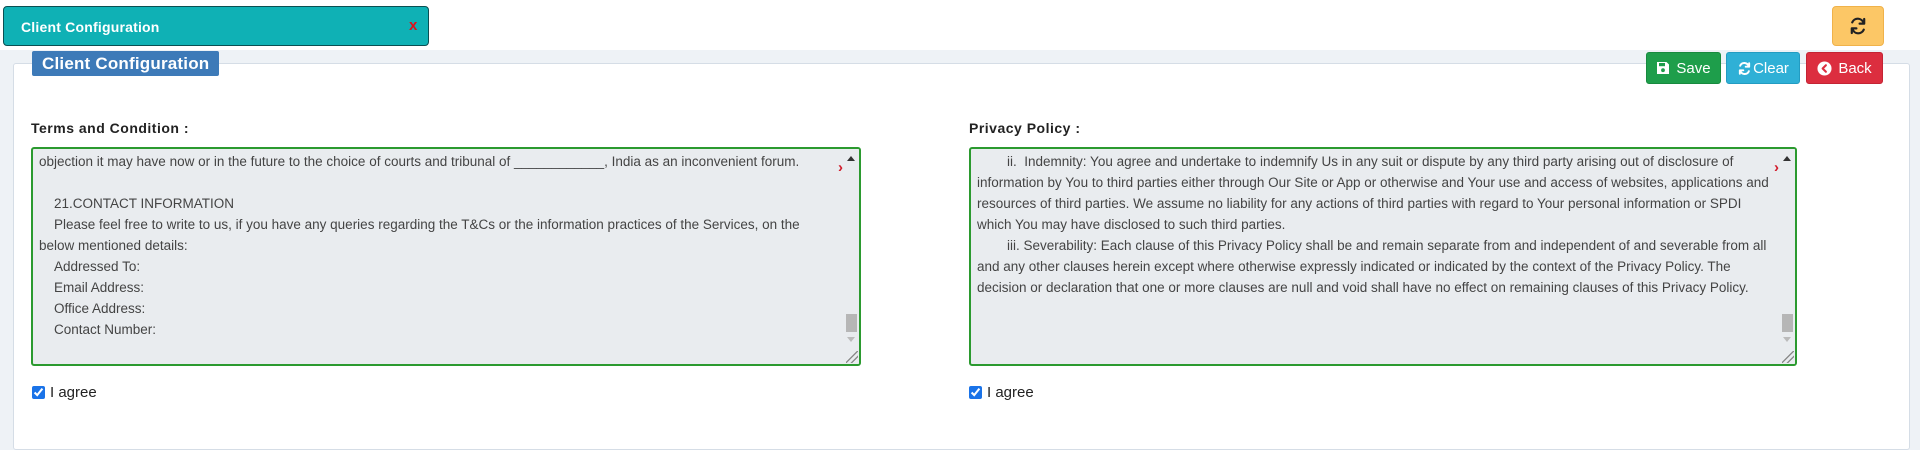 The width and height of the screenshot is (1920, 450). Describe the element at coordinates (126, 63) in the screenshot. I see `panel-title: Client Configuration` at that location.